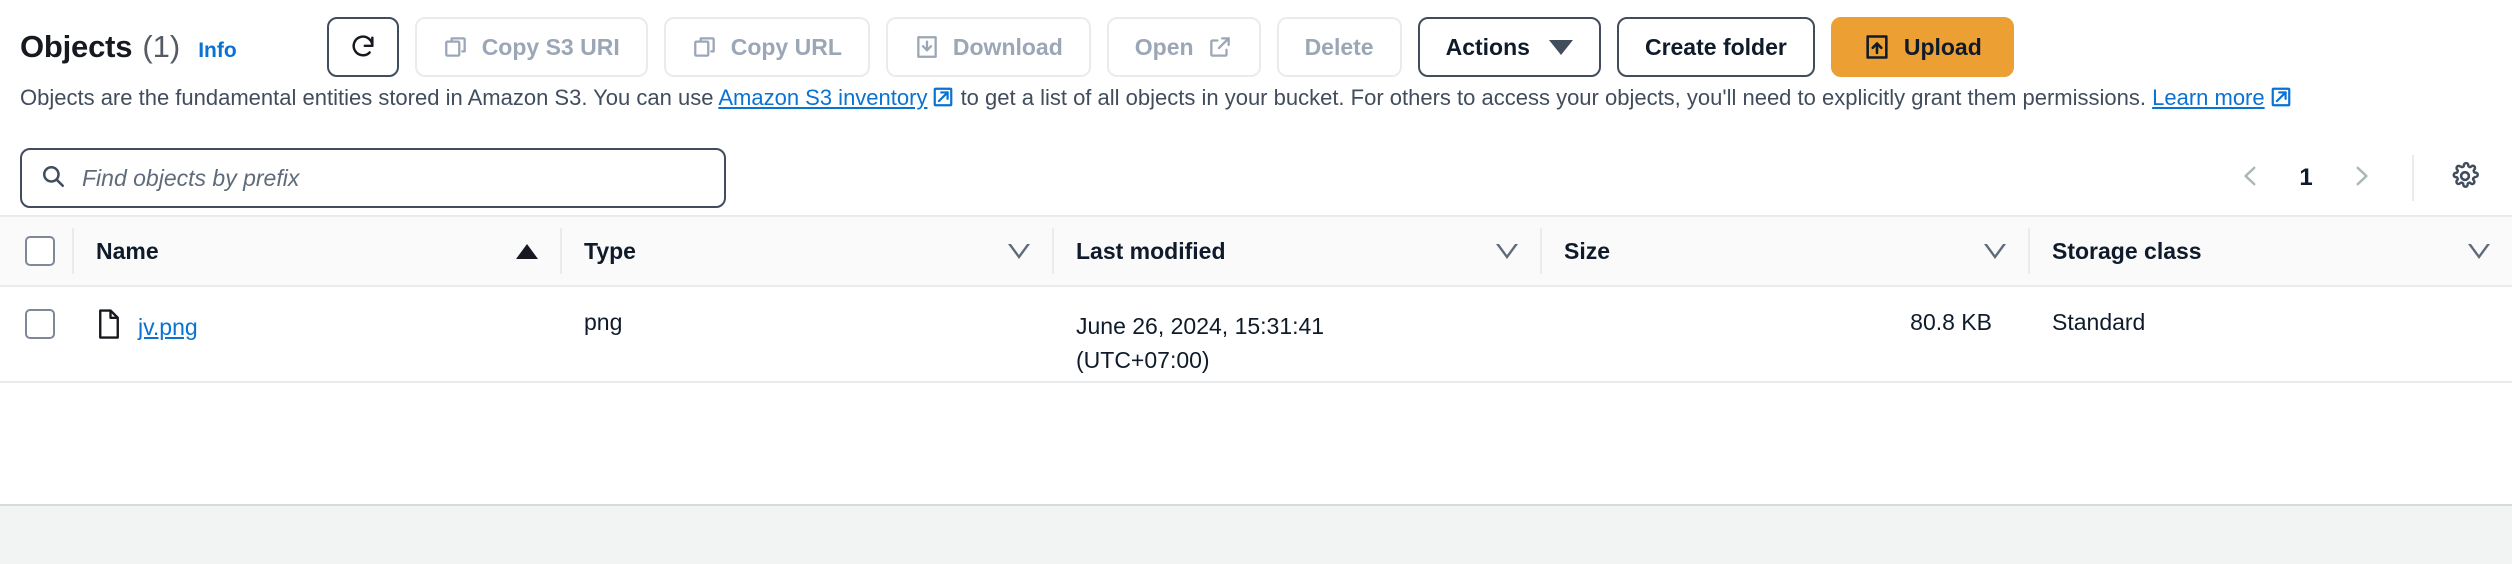 The width and height of the screenshot is (2512, 564). What do you see at coordinates (2413, 178) in the screenshot?
I see `pagination-divider` at bounding box center [2413, 178].